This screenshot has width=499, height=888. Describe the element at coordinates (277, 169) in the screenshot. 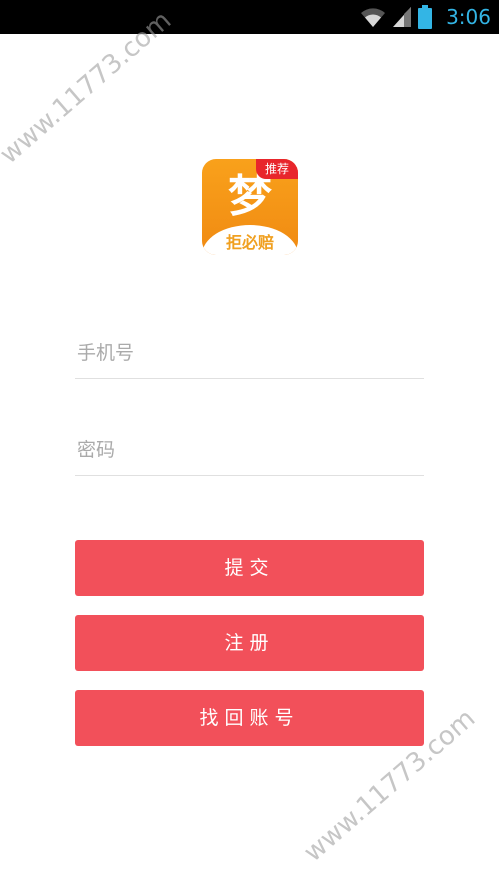

I see `logo-badge: 推荐` at that location.